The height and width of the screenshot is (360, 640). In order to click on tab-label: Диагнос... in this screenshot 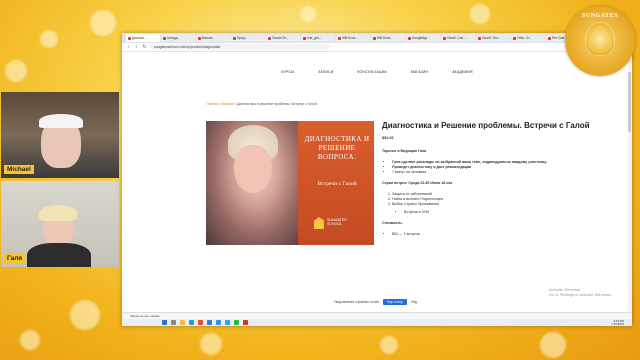, I will do `click(139, 38)`.